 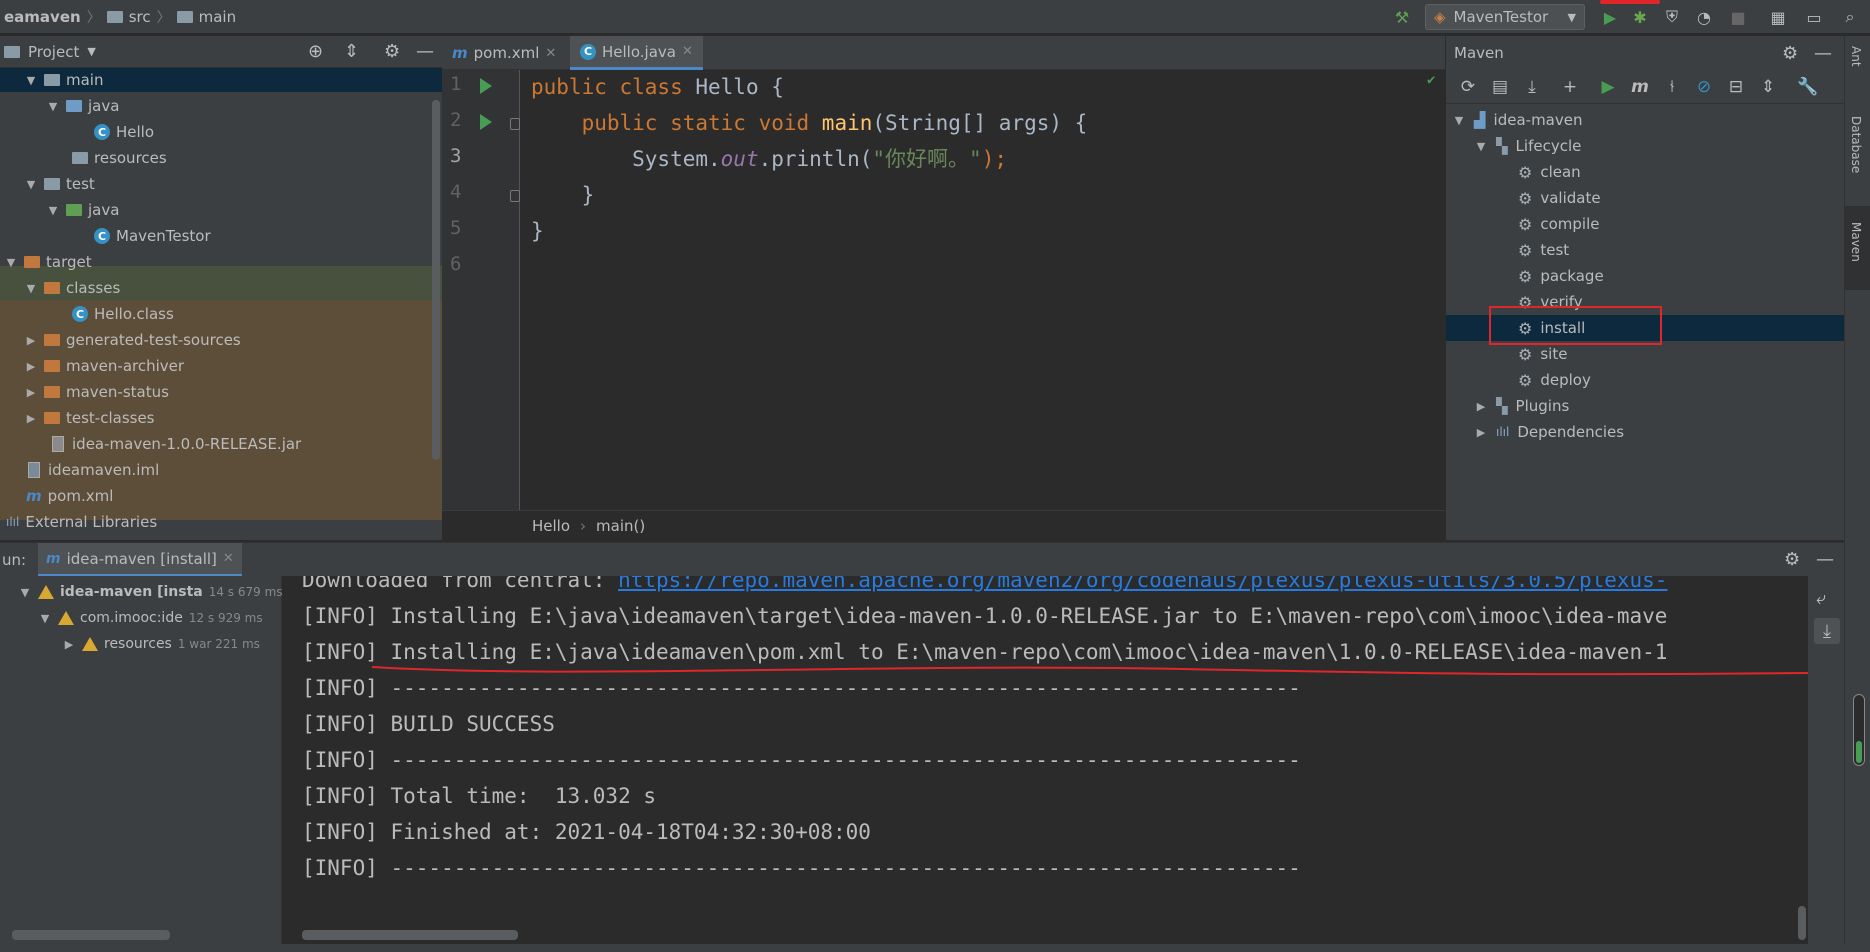 I want to click on maven-goal-package: ⚙ package, so click(x=1561, y=276).